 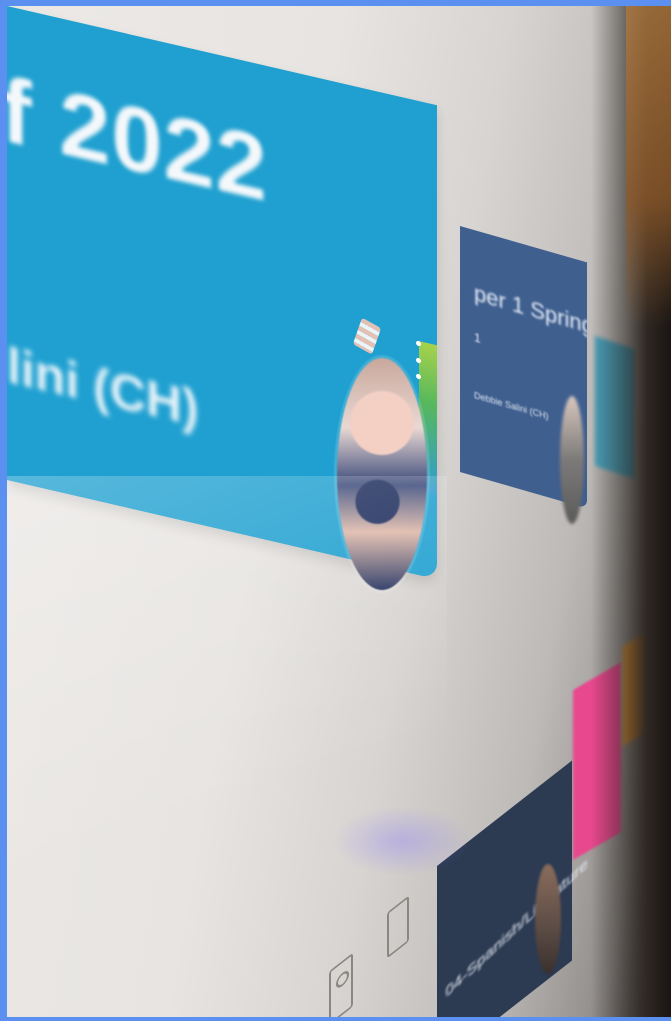 I want to click on class-card-2-section: 1, so click(x=477, y=338).